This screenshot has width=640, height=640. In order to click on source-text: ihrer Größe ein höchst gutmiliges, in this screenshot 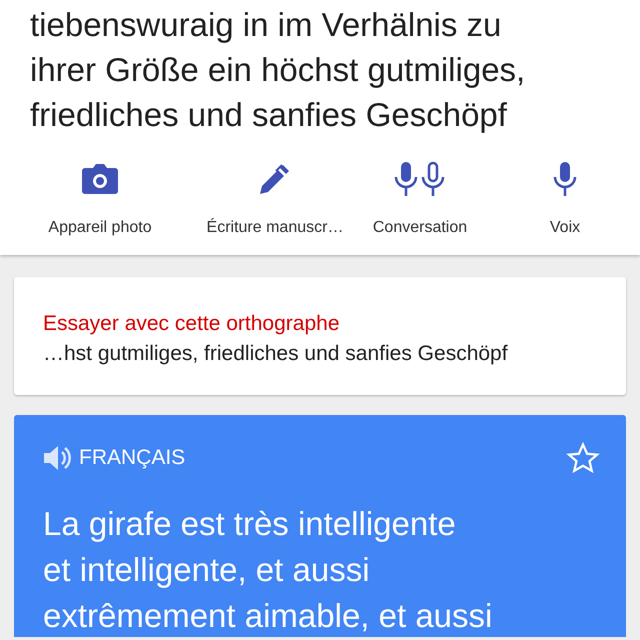, I will do `click(278, 70)`.